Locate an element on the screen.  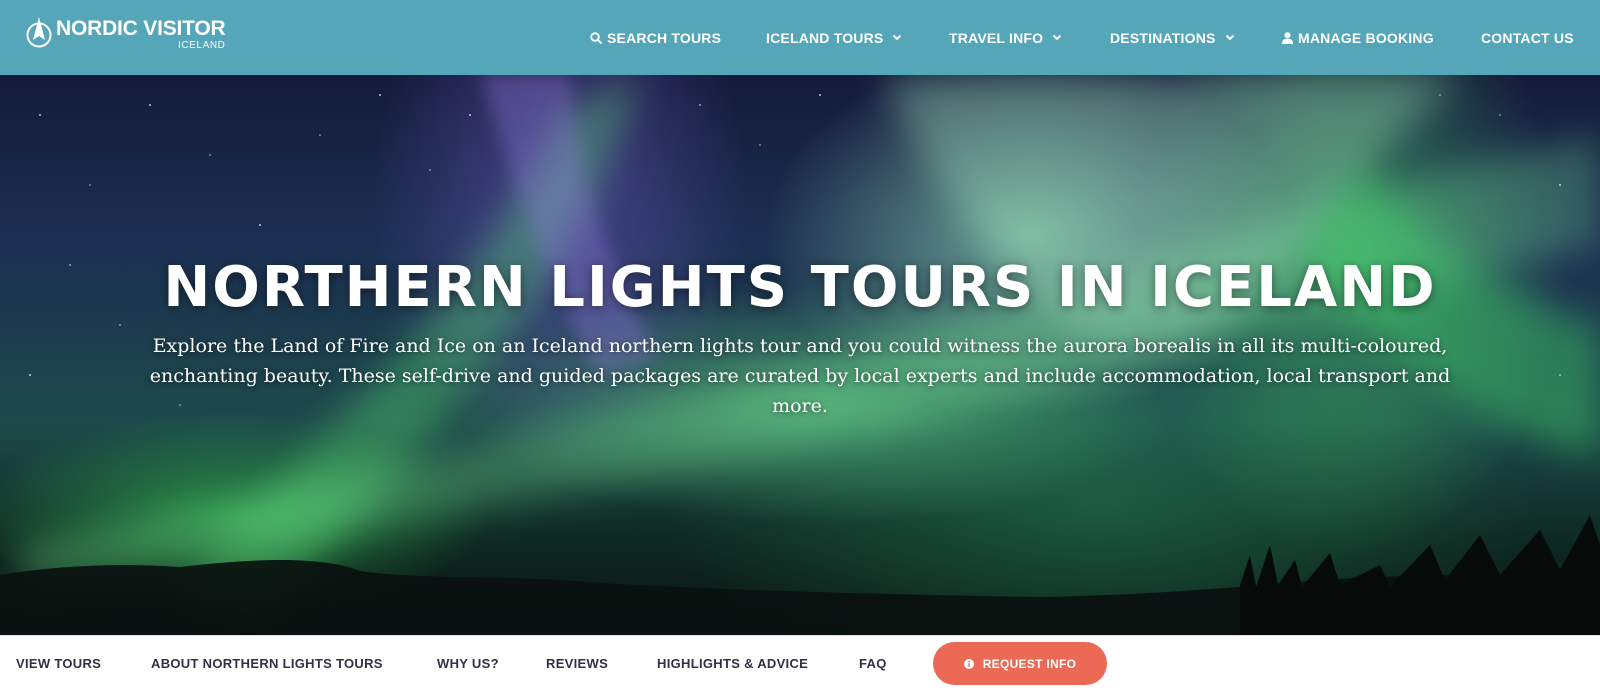
subnav-highlights-advice: HIGHLIGHTS & ADVICE is located at coordinates (732, 663).